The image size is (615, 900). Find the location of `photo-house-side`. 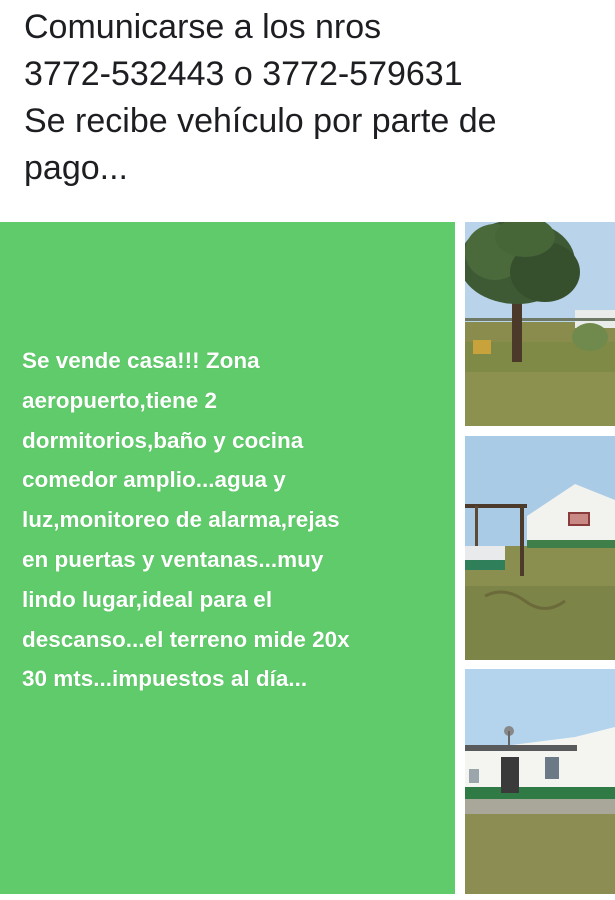

photo-house-side is located at coordinates (540, 548).